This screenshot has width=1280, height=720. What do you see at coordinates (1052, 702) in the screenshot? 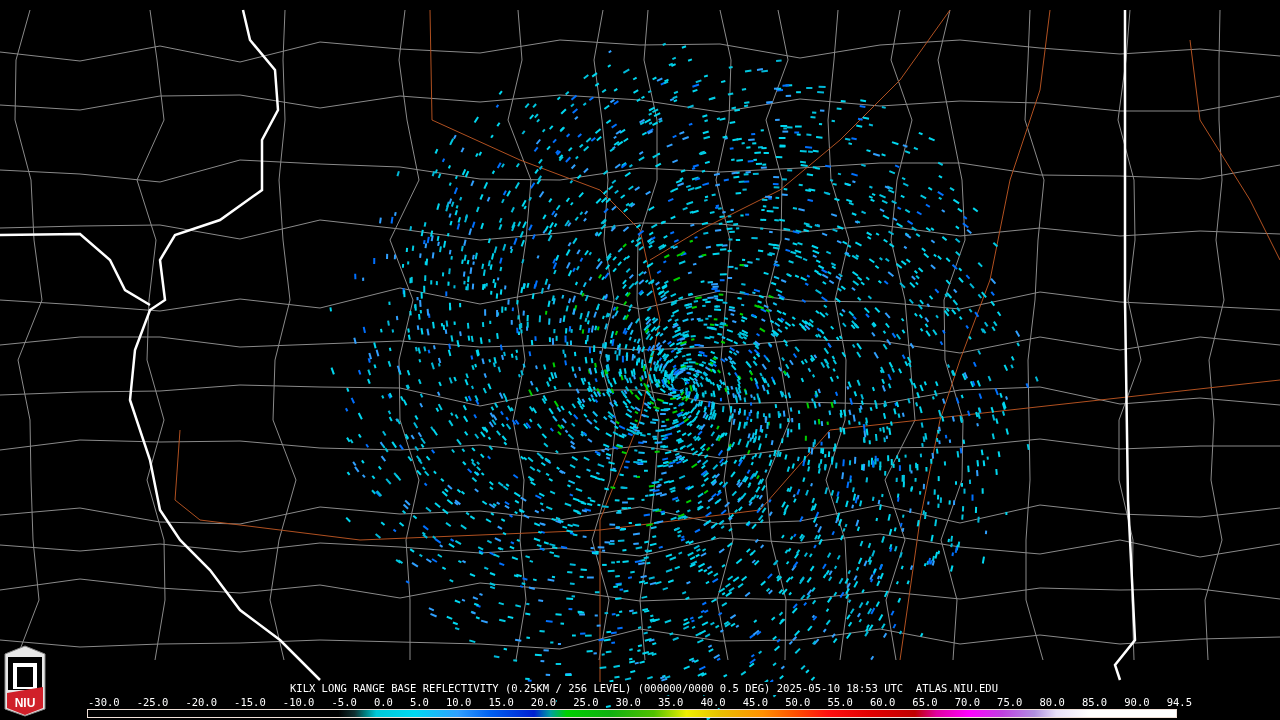
I see `scale-label: 80.0` at bounding box center [1052, 702].